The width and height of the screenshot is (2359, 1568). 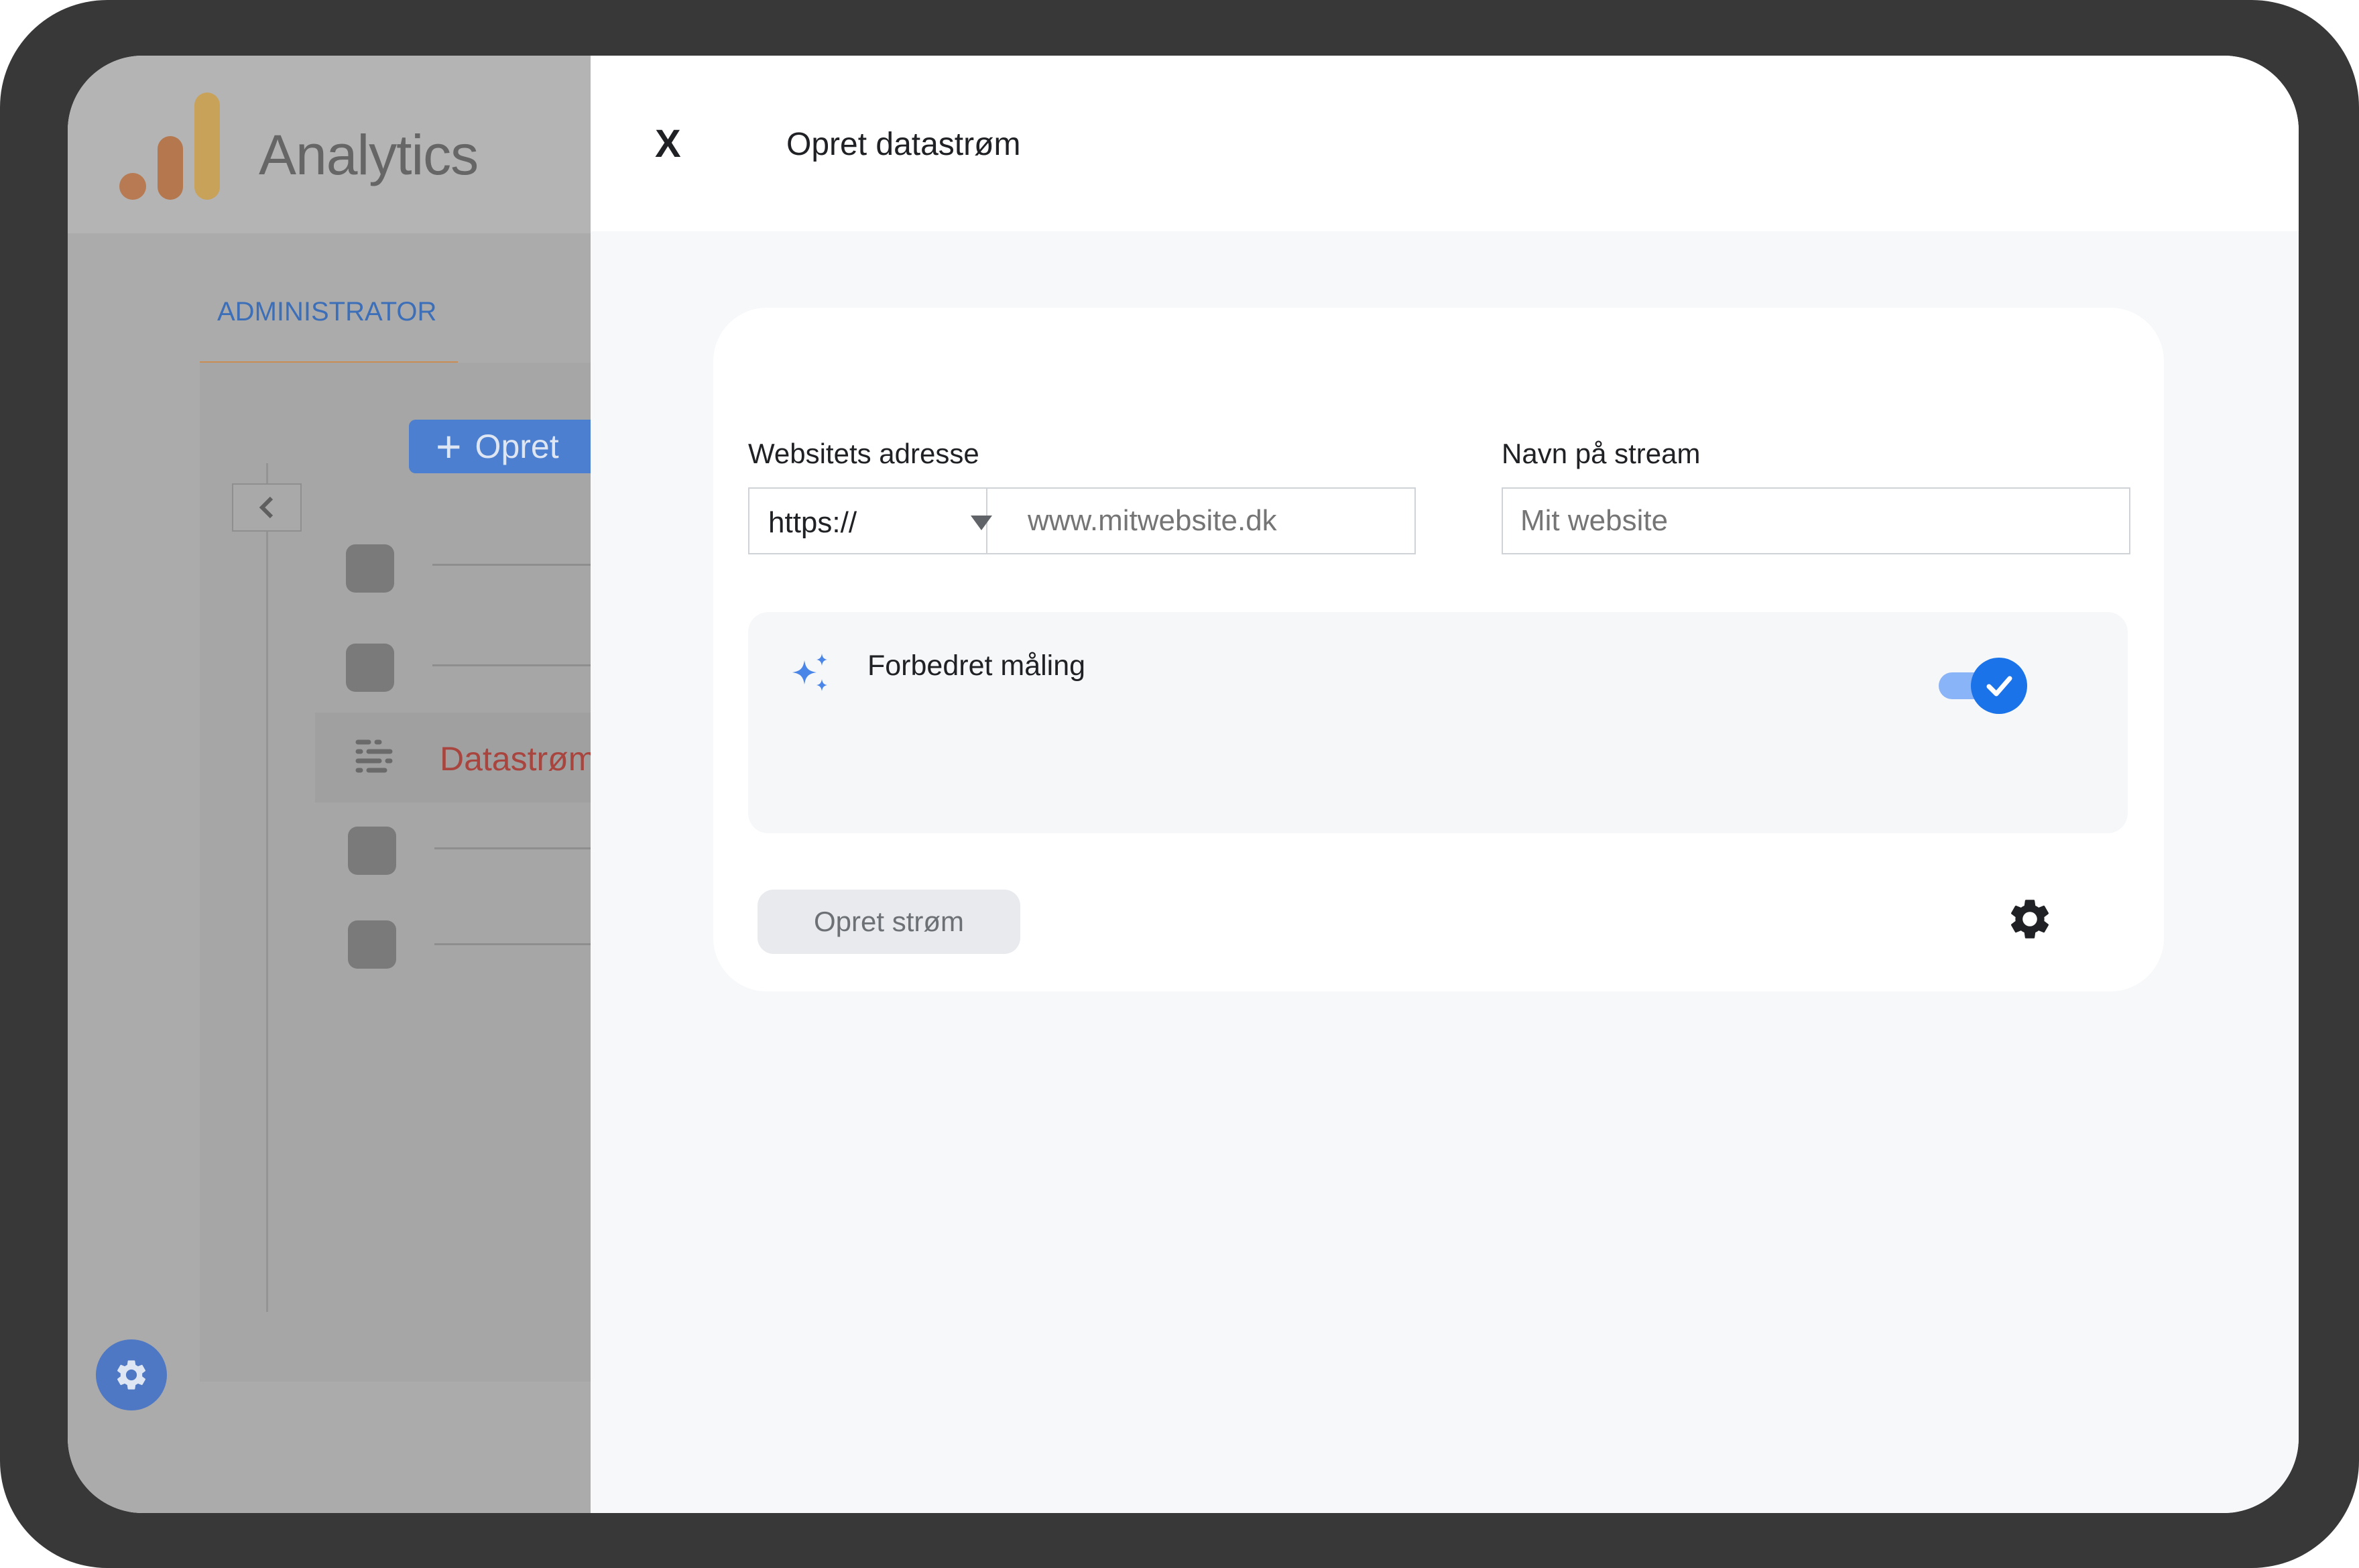 What do you see at coordinates (1201, 521) in the screenshot?
I see `url-input` at bounding box center [1201, 521].